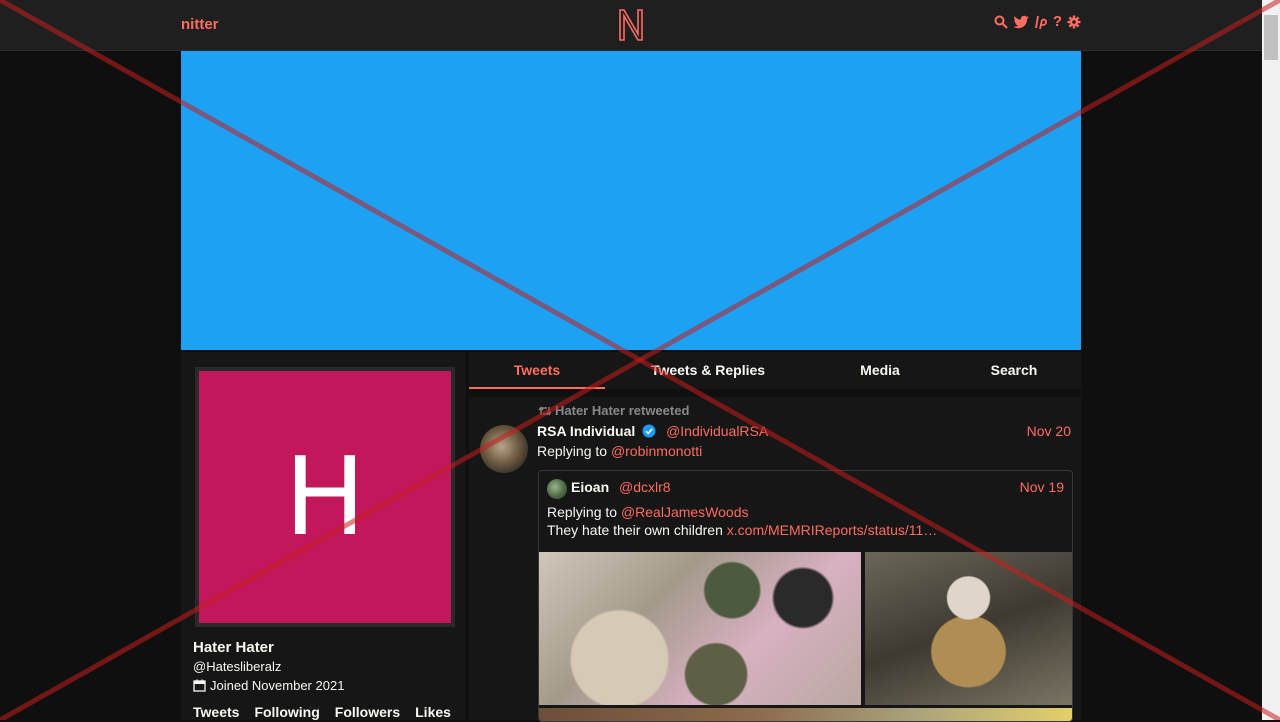 The width and height of the screenshot is (1280, 722). What do you see at coordinates (433, 712) in the screenshot?
I see `stat-likes: Likes` at bounding box center [433, 712].